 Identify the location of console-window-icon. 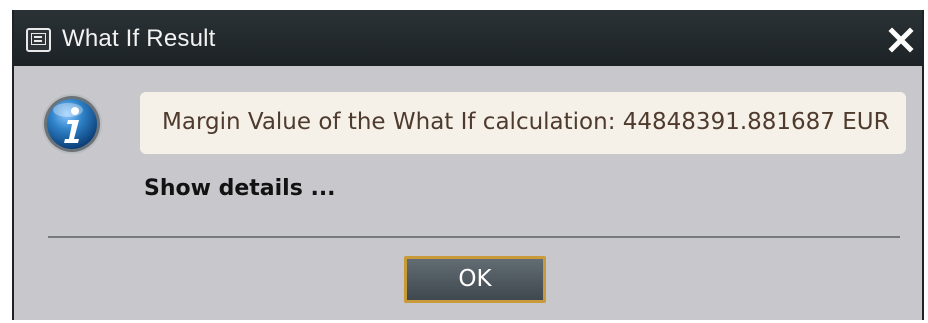
(38, 40).